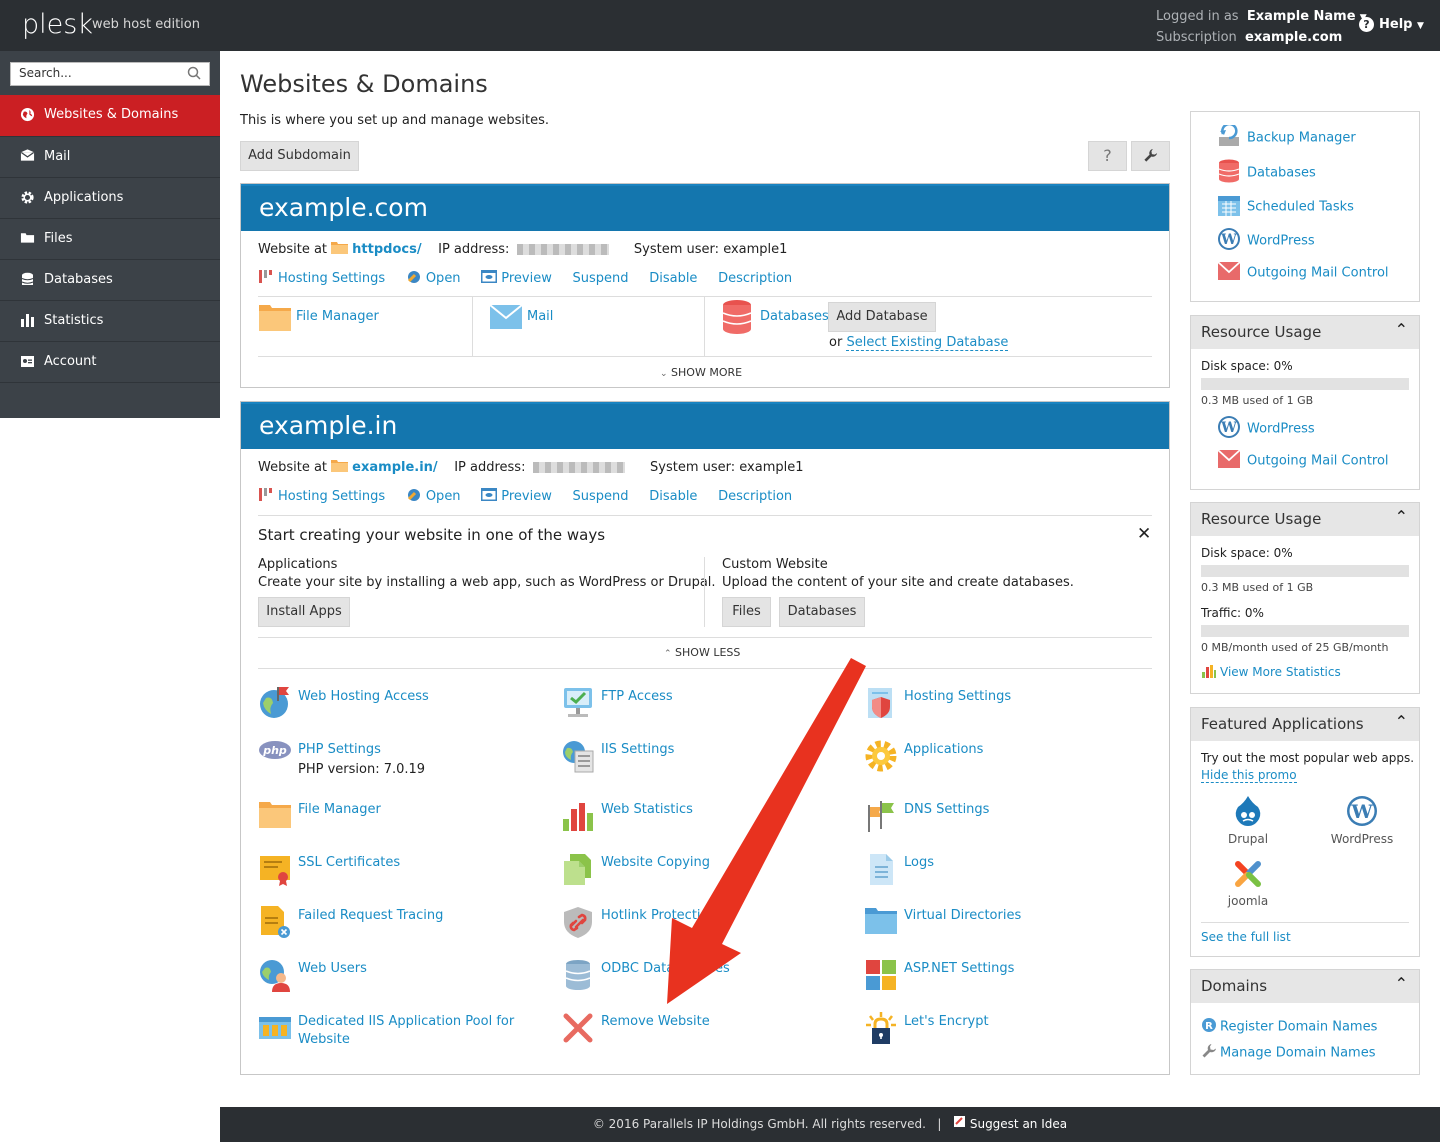 This screenshot has width=1440, height=1142. Describe the element at coordinates (110, 361) in the screenshot. I see `sidebar-item-account: Account` at that location.